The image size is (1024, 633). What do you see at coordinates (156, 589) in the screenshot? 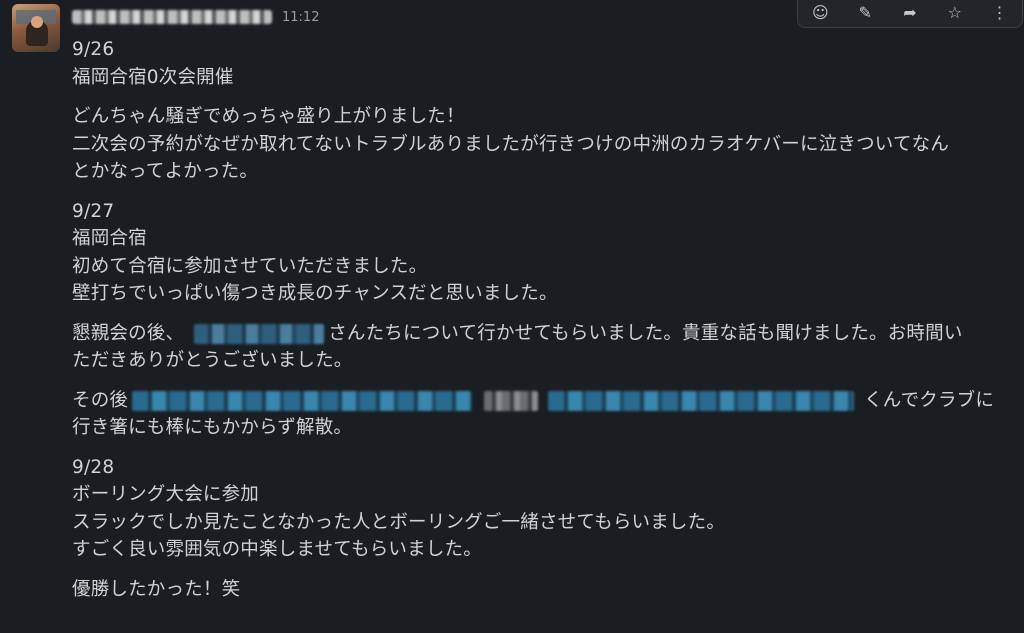
I see `message-line: 優勝したかった！笑` at bounding box center [156, 589].